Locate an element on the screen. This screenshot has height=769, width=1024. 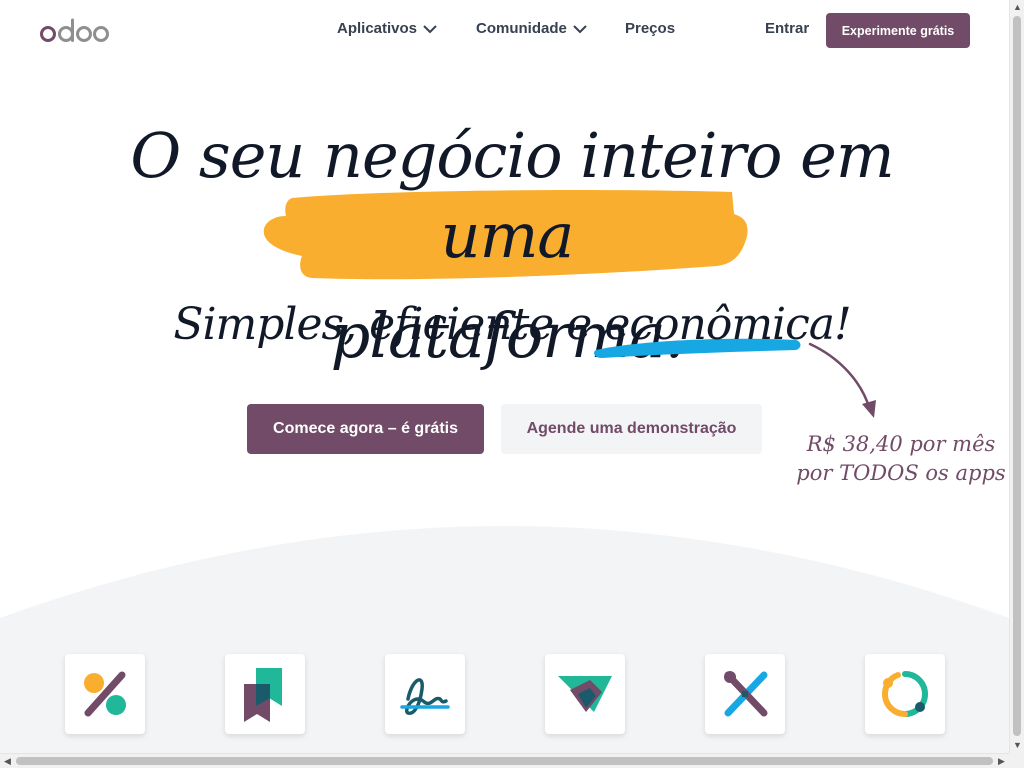
scroll-left-icon: ◀ is located at coordinates (7, 761).